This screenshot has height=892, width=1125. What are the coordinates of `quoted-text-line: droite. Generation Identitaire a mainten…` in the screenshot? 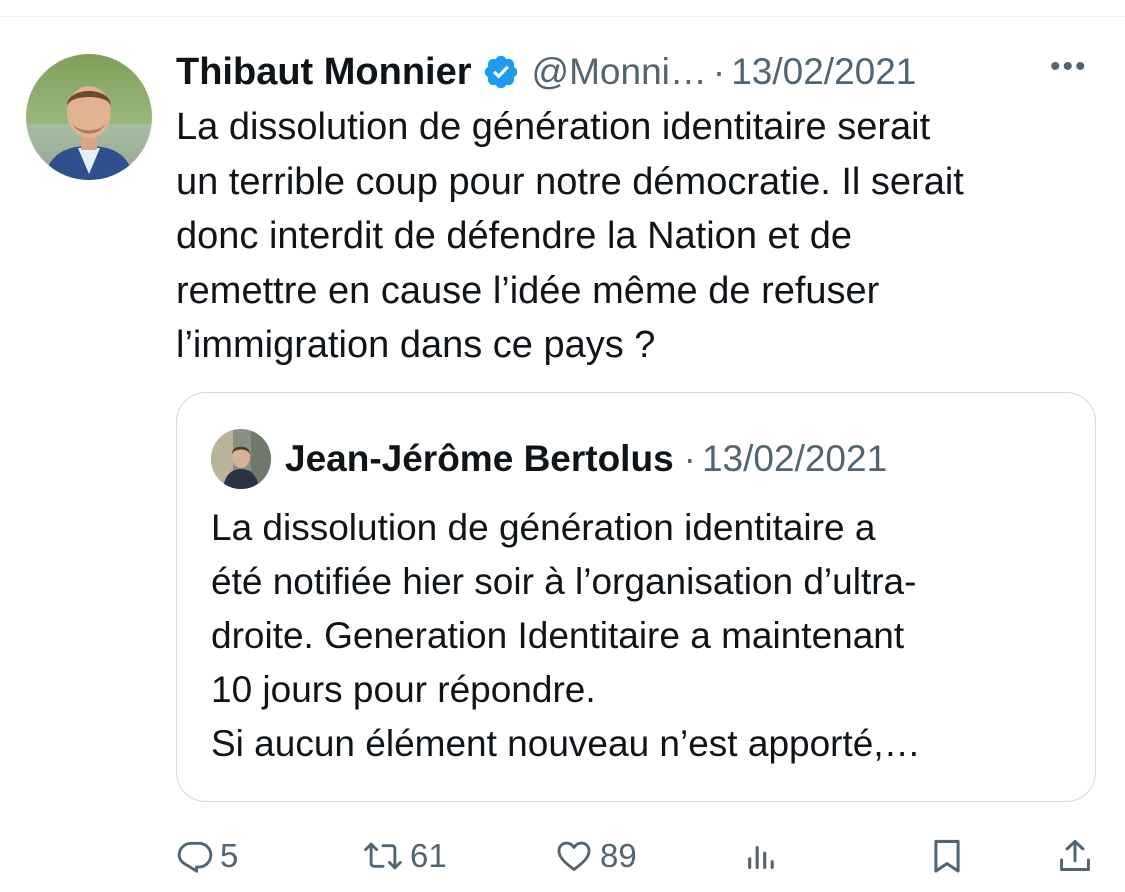 It's located at (558, 635).